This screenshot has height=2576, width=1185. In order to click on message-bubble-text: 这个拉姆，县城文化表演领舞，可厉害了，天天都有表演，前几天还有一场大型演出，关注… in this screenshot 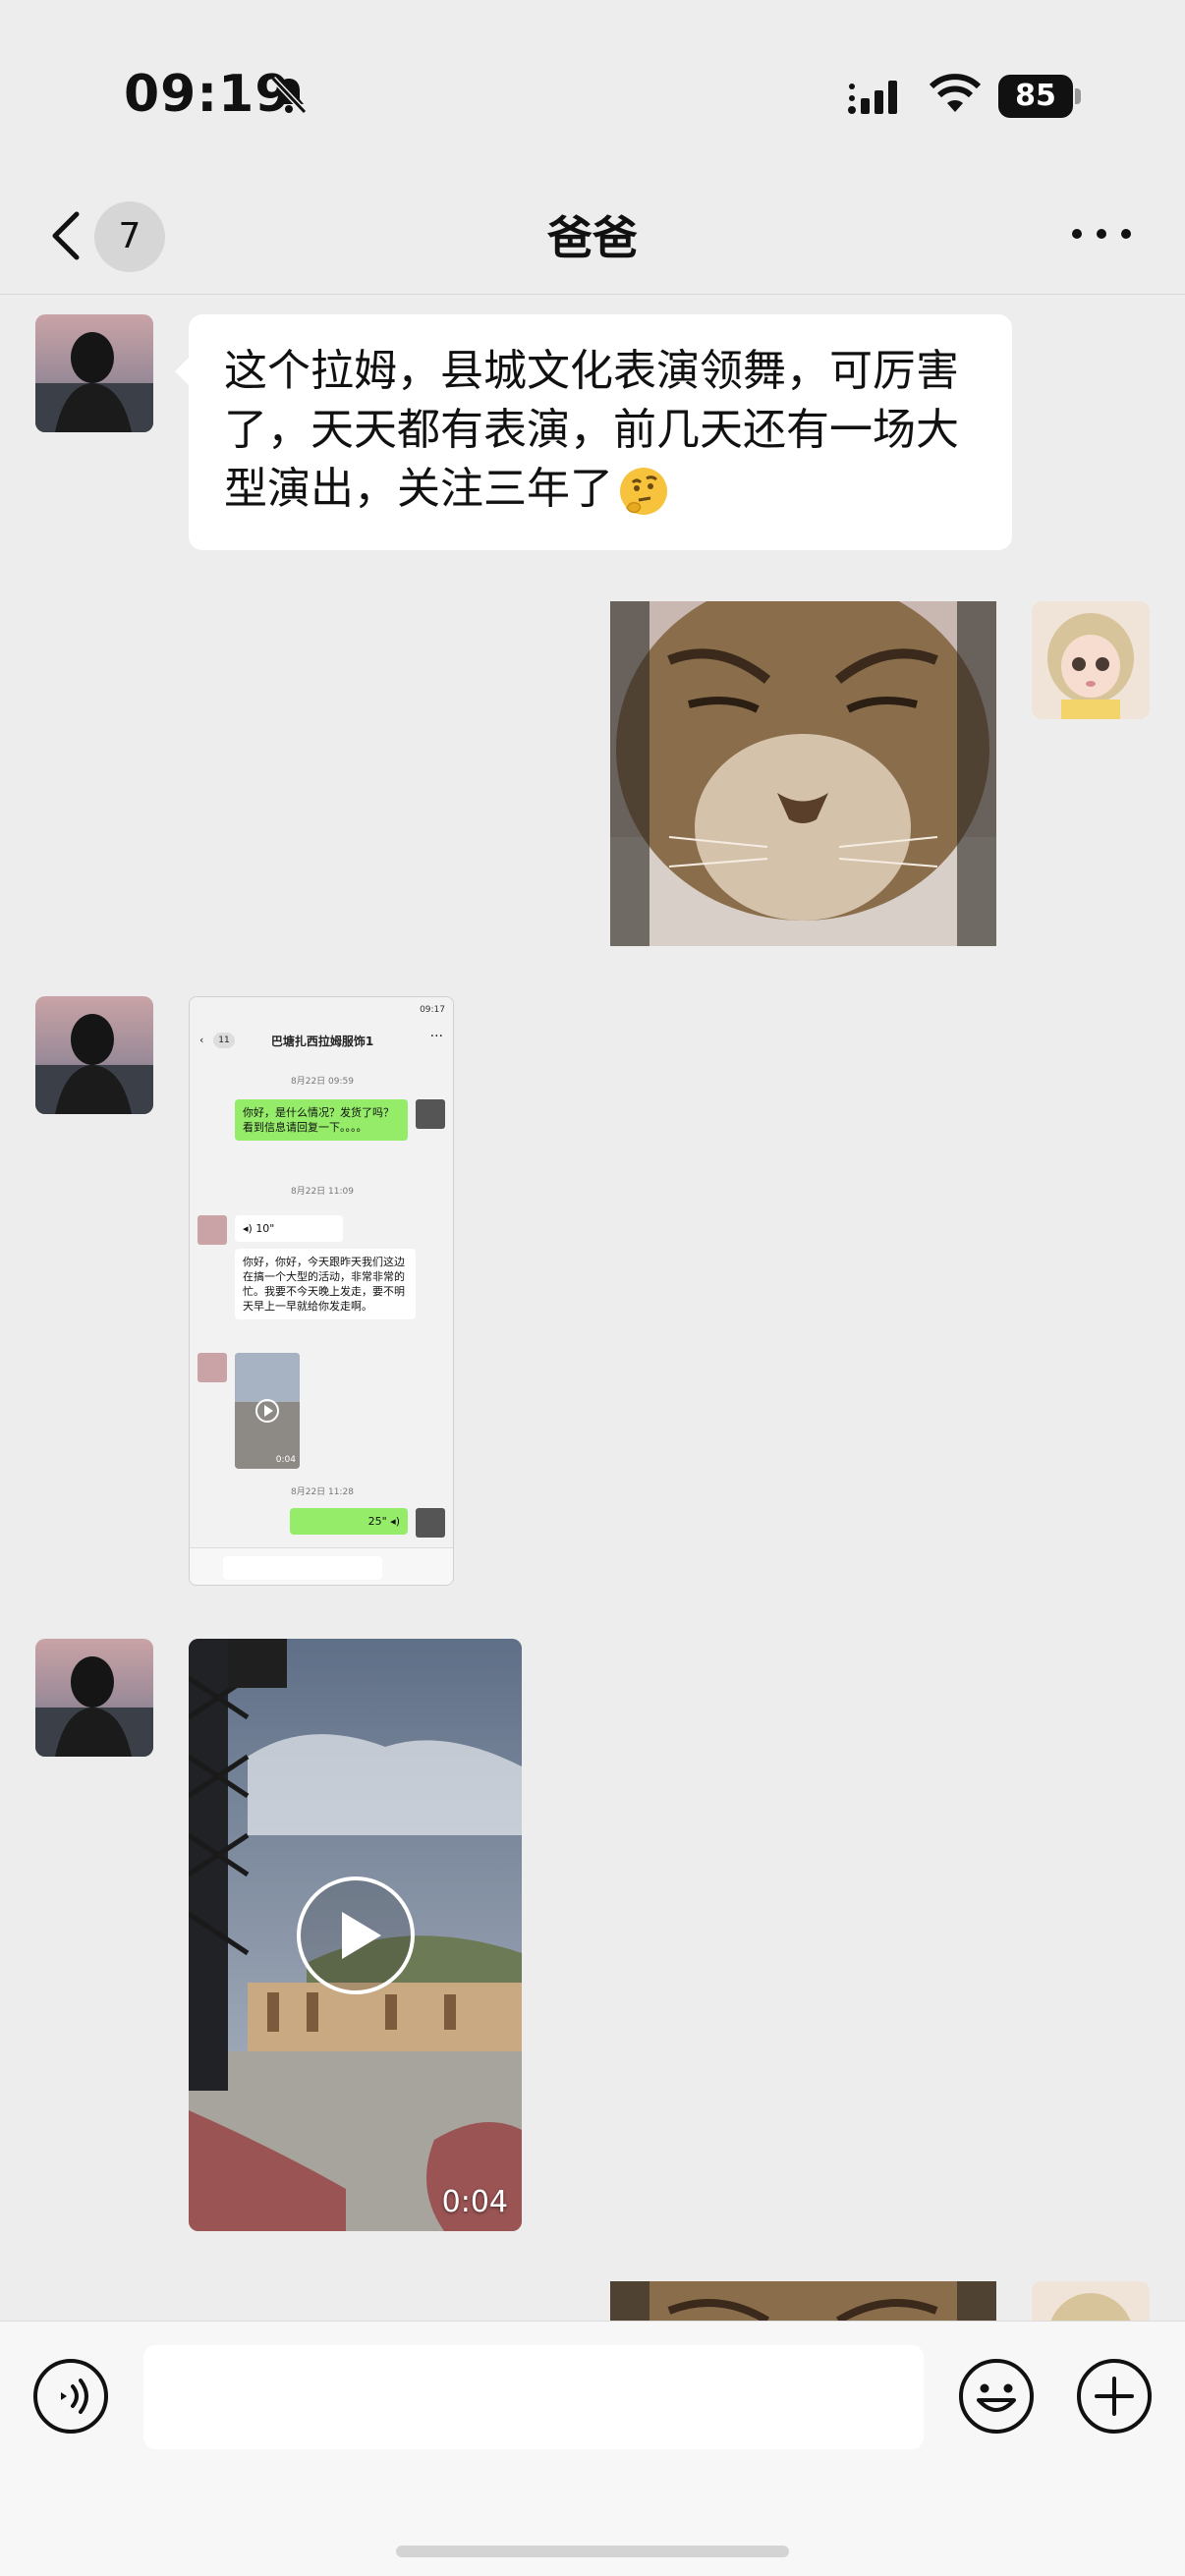, I will do `click(594, 432)`.